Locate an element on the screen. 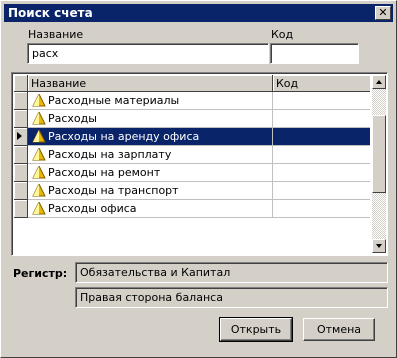  name-input-value: расх is located at coordinates (45, 53).